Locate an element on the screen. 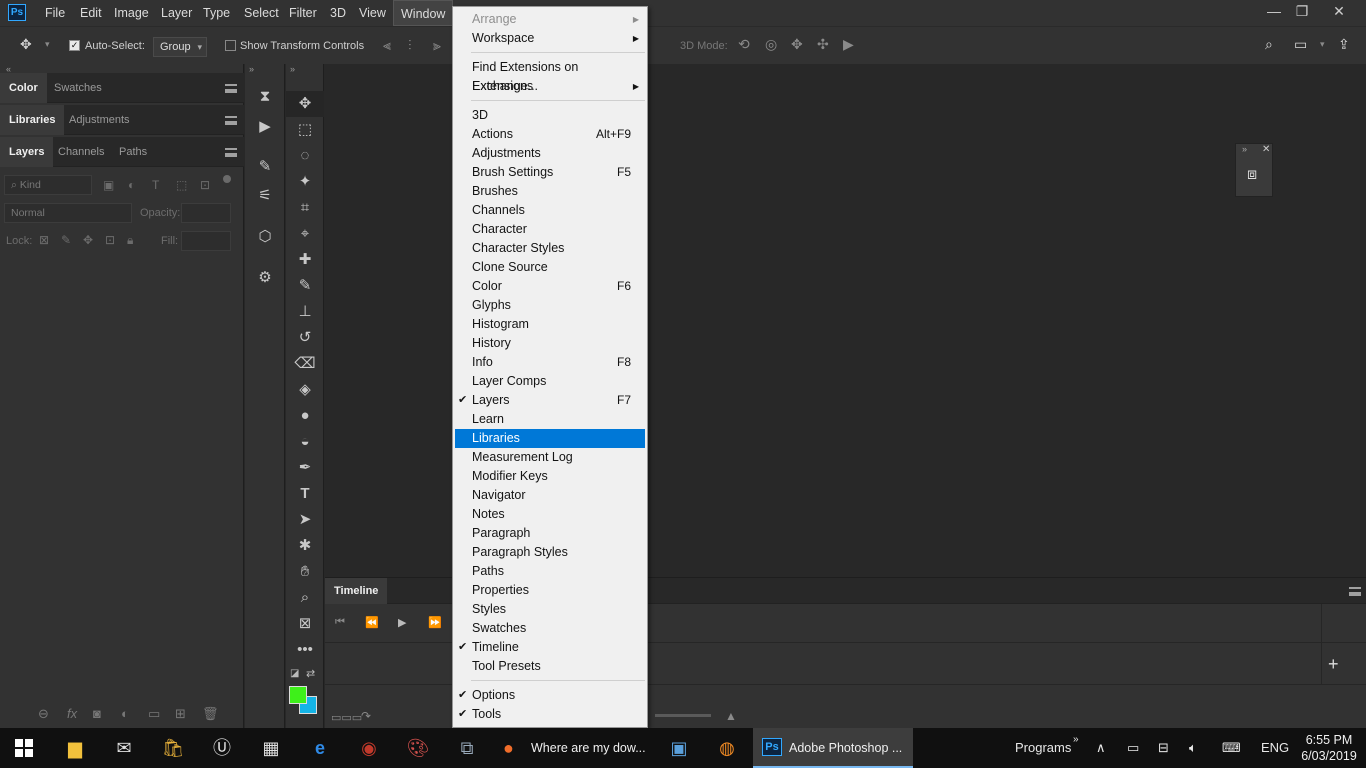  frame-animation-icon: ▭▭▭ is located at coordinates (346, 717).